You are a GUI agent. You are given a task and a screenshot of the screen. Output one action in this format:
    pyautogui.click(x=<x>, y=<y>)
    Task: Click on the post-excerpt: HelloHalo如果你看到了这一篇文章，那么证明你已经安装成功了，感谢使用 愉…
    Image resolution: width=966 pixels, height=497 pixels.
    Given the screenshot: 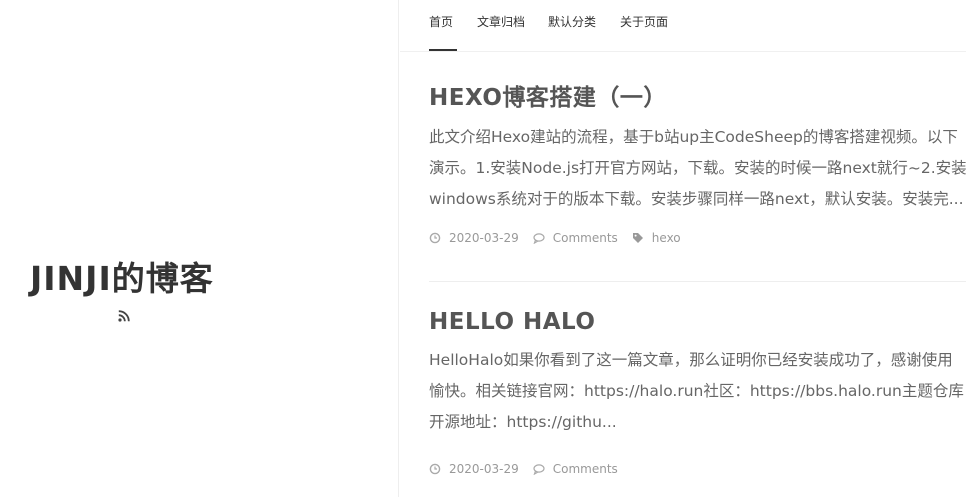 What is the action you would take?
    pyautogui.click(x=697, y=391)
    